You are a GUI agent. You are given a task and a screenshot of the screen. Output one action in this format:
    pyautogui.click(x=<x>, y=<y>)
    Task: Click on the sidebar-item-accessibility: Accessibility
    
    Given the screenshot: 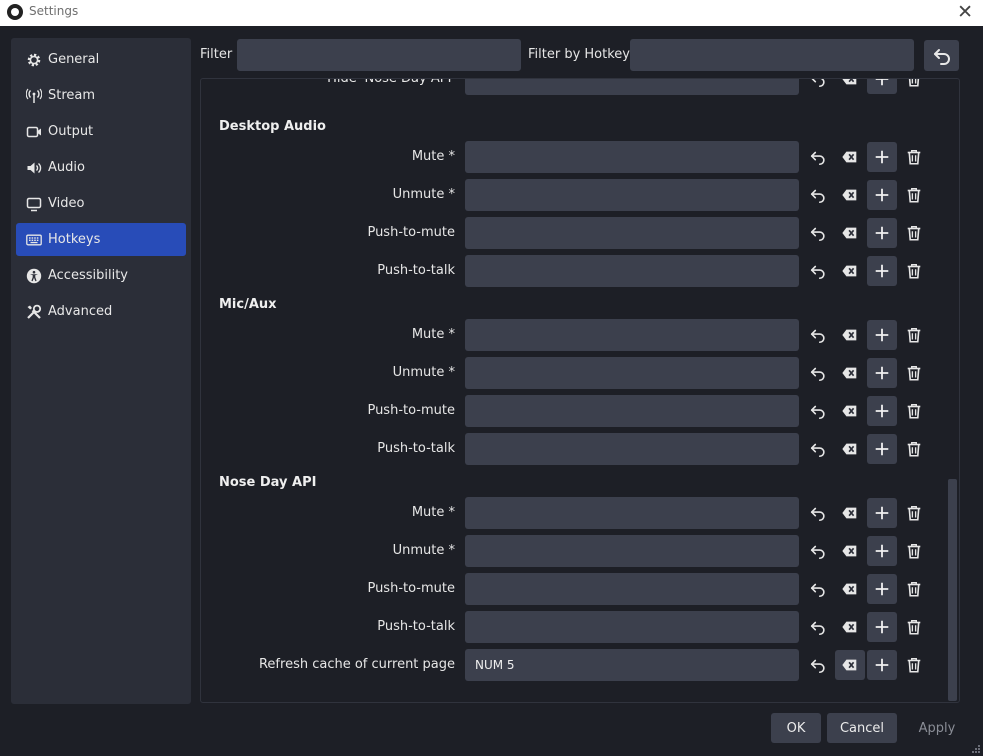 What is the action you would take?
    pyautogui.click(x=101, y=275)
    